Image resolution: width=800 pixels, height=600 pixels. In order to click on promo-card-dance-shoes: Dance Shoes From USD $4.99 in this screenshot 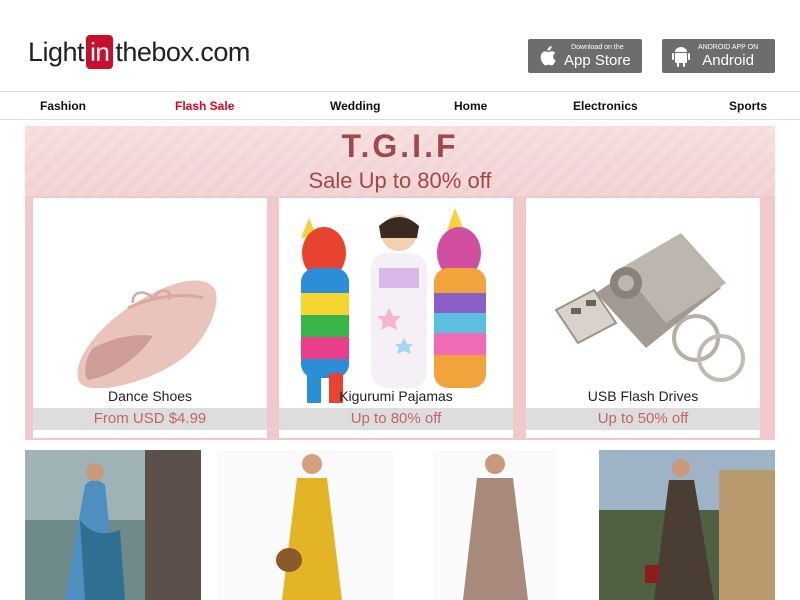, I will do `click(150, 318)`.